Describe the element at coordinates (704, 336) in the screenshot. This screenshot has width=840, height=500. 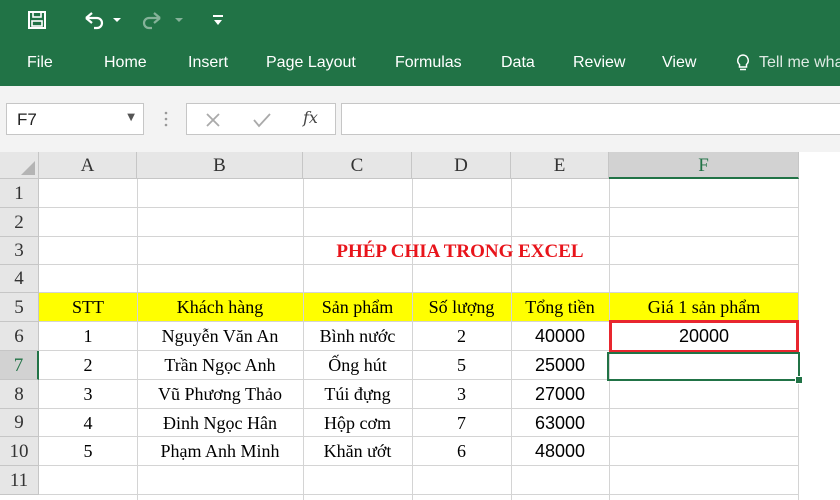
I see `highlight-box` at that location.